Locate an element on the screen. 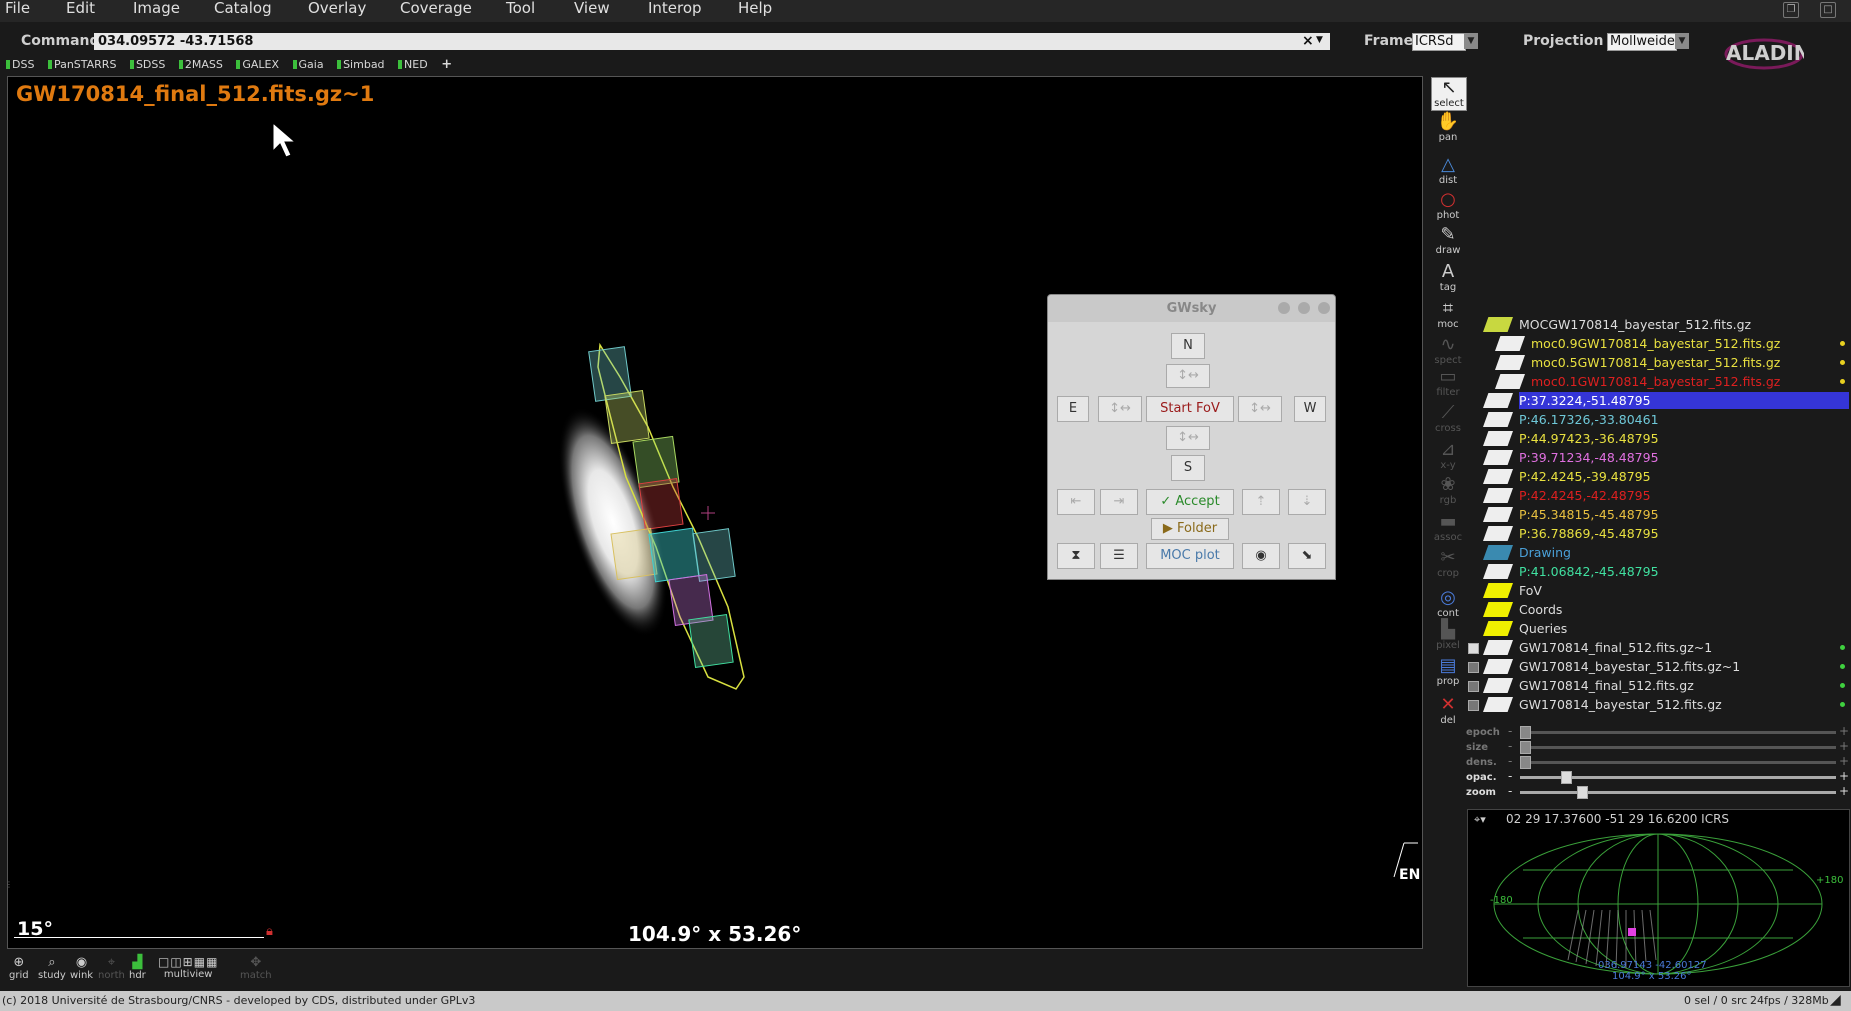  layer-item: Queries is located at coordinates (1543, 628).